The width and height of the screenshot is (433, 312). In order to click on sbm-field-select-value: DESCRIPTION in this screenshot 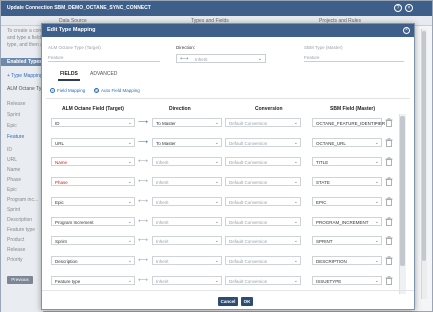, I will do `click(331, 261)`.